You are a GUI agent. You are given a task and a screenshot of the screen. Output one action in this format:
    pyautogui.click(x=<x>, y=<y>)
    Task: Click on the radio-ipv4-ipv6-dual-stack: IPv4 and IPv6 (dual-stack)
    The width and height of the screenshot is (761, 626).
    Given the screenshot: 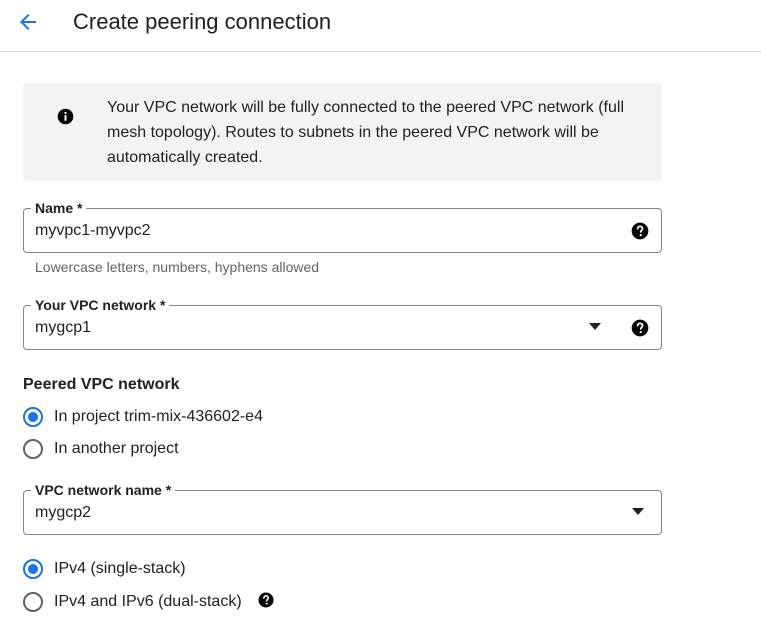 What is the action you would take?
    pyautogui.click(x=132, y=602)
    